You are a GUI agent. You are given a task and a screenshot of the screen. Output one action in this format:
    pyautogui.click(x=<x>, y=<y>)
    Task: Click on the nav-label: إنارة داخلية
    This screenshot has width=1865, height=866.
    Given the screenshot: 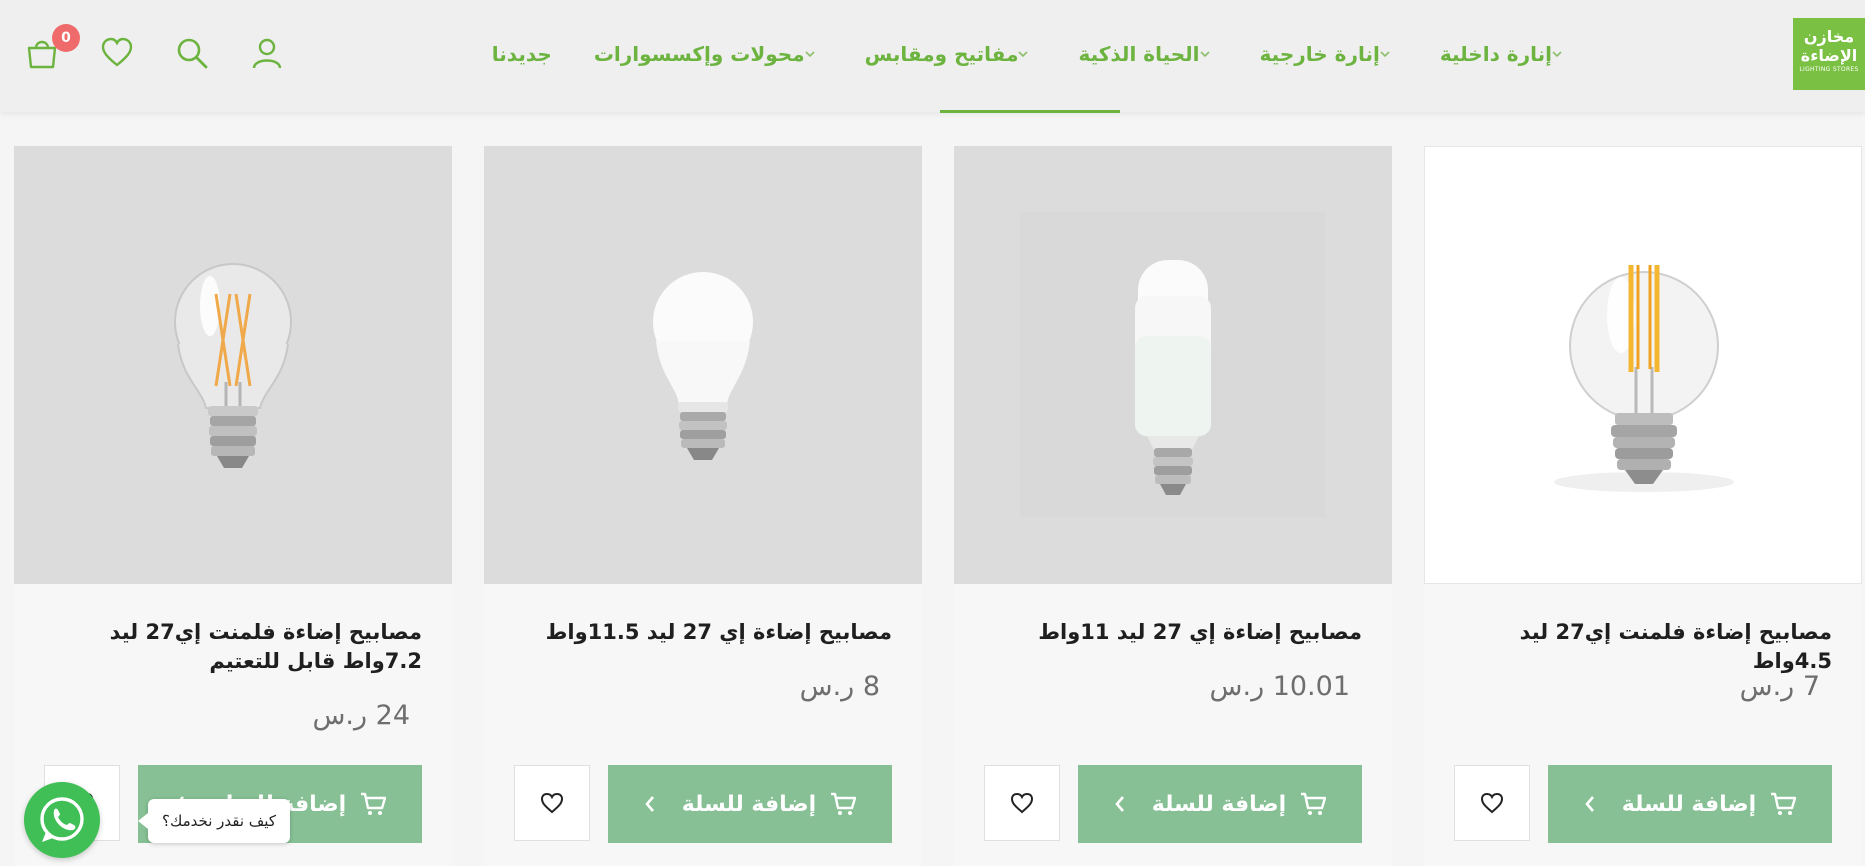 What is the action you would take?
    pyautogui.click(x=1495, y=54)
    